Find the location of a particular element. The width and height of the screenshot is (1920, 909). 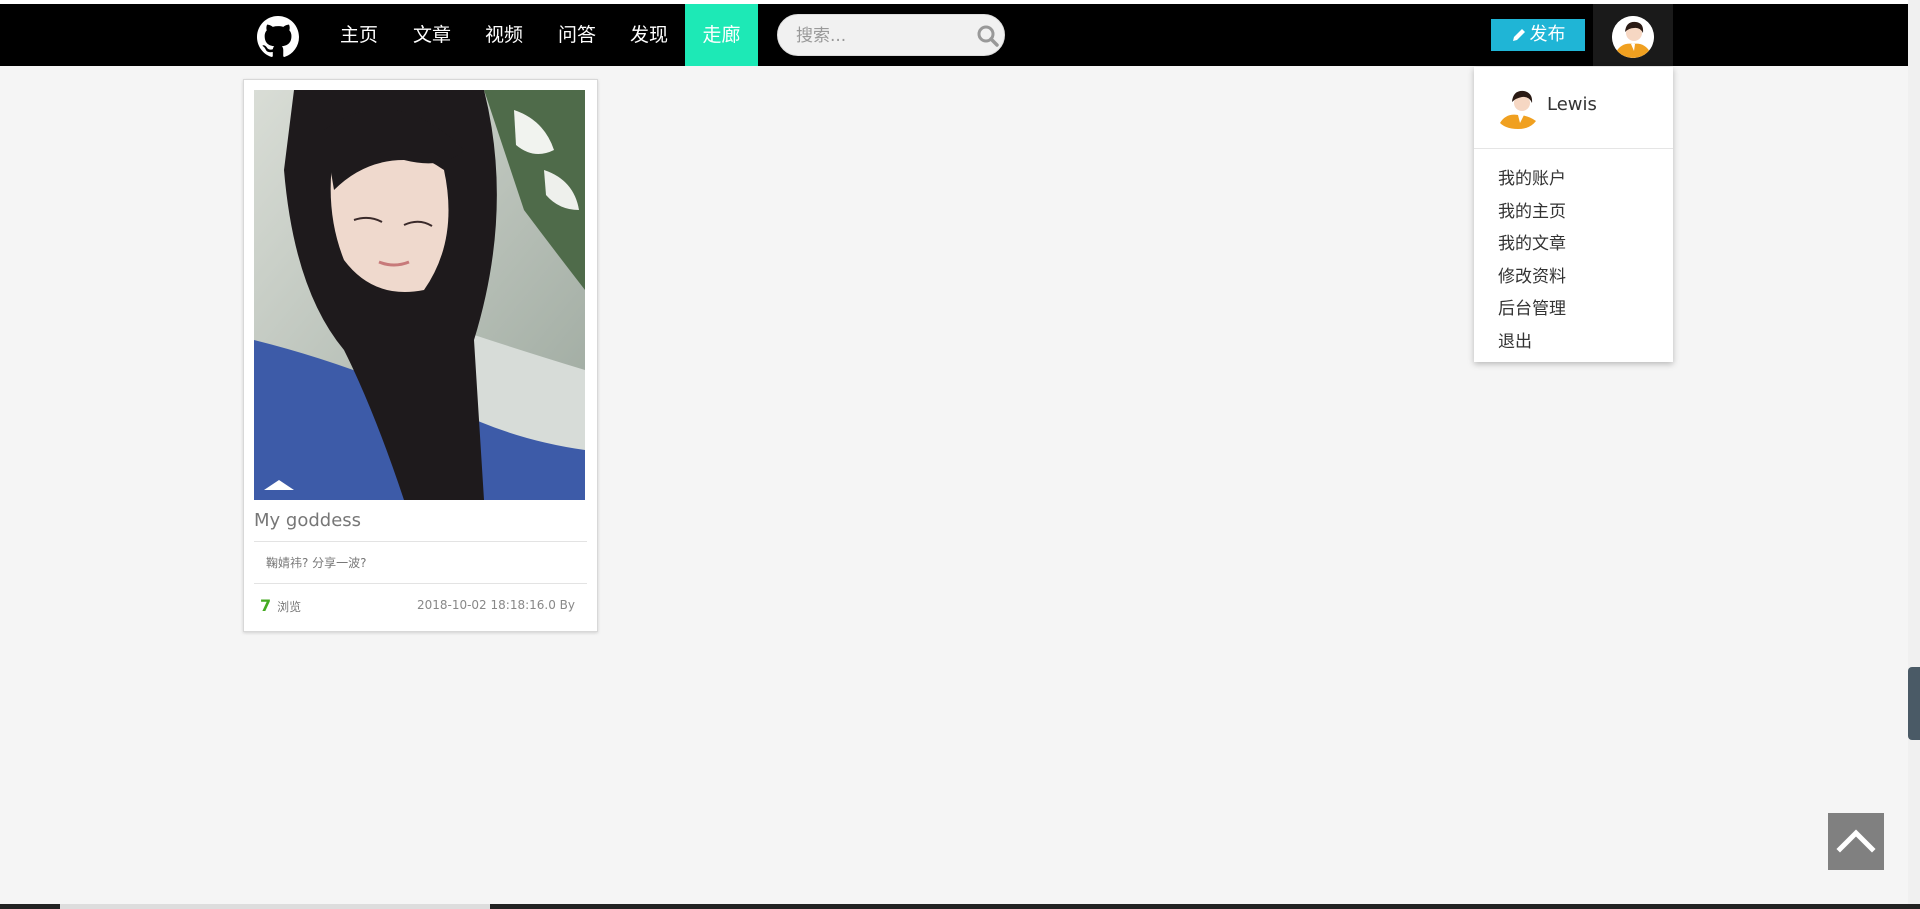

scrollbar-track is located at coordinates (1914, 454).